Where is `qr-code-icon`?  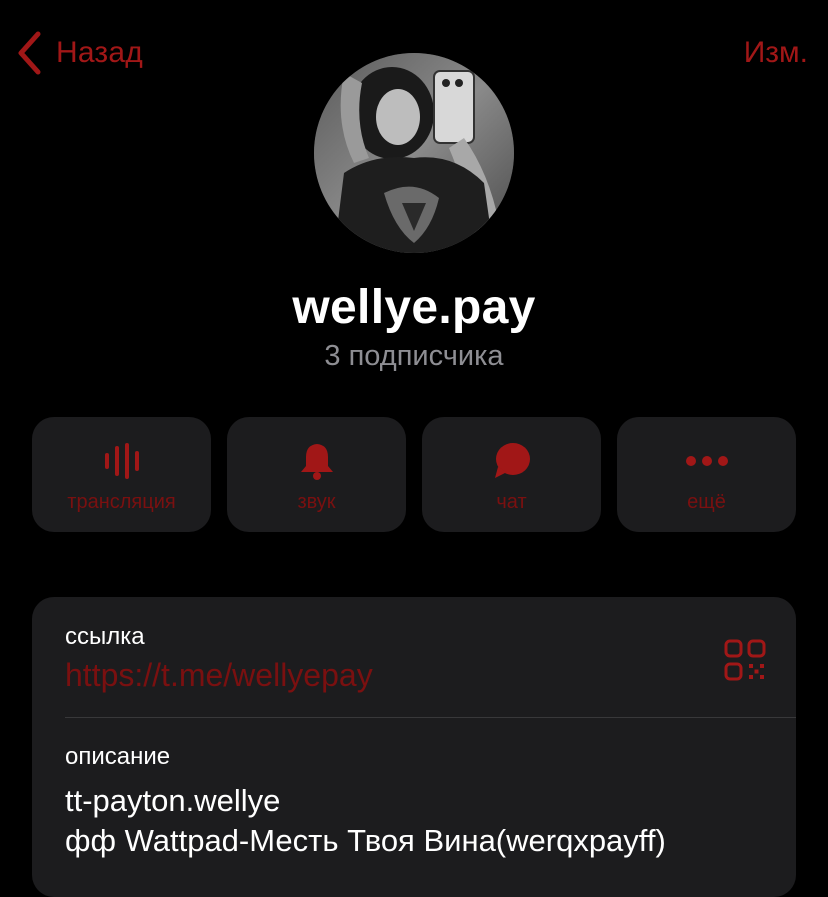
qr-code-icon is located at coordinates (745, 660).